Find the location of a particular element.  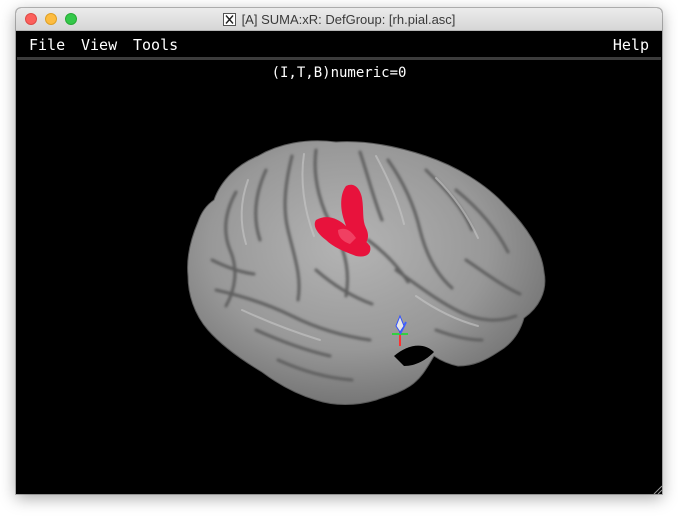

menu-help: Help is located at coordinates (631, 45).